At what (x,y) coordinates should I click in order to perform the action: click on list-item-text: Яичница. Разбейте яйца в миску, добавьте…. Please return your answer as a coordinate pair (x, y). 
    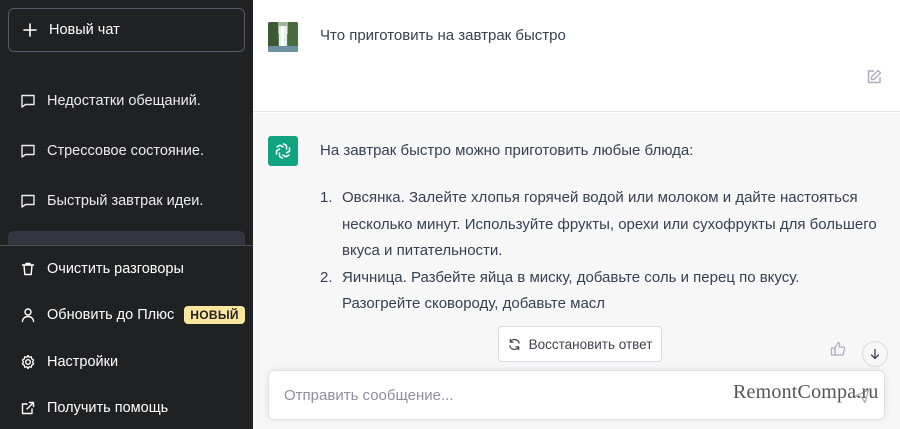
    Looking at the image, I should click on (571, 290).